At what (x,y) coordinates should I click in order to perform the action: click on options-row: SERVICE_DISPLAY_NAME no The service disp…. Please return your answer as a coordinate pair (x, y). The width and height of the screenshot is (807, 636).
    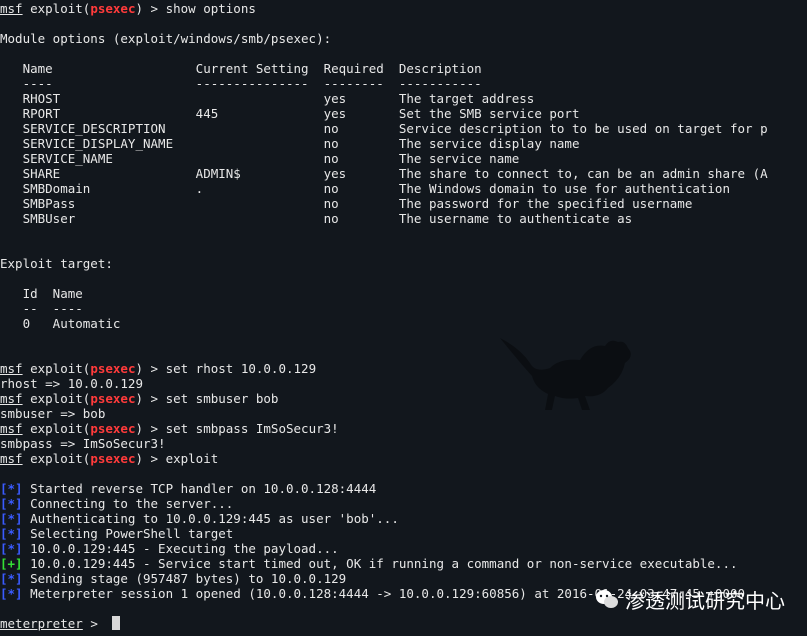
    Looking at the image, I should click on (290, 143).